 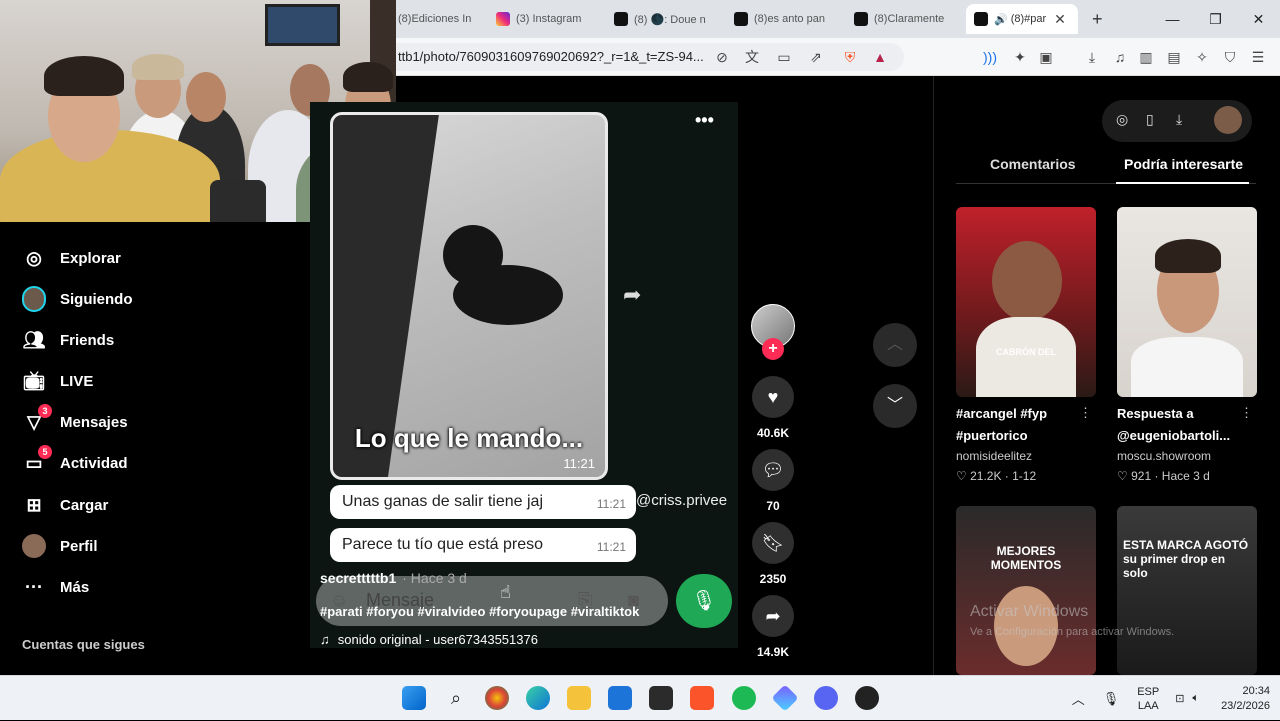 What do you see at coordinates (895, 345) in the screenshot?
I see `previous-video-button: ︿` at bounding box center [895, 345].